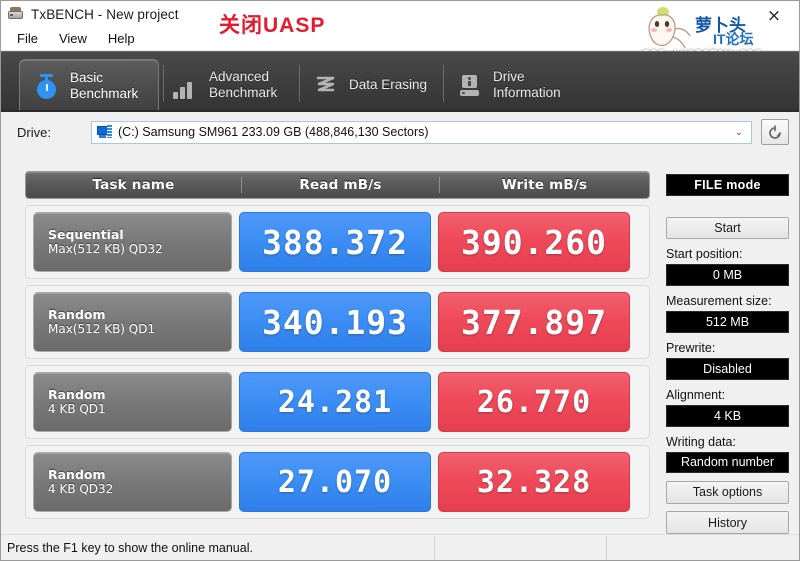 The width and height of the screenshot is (800, 561). What do you see at coordinates (727, 492) in the screenshot?
I see `task-options-button: Task options` at bounding box center [727, 492].